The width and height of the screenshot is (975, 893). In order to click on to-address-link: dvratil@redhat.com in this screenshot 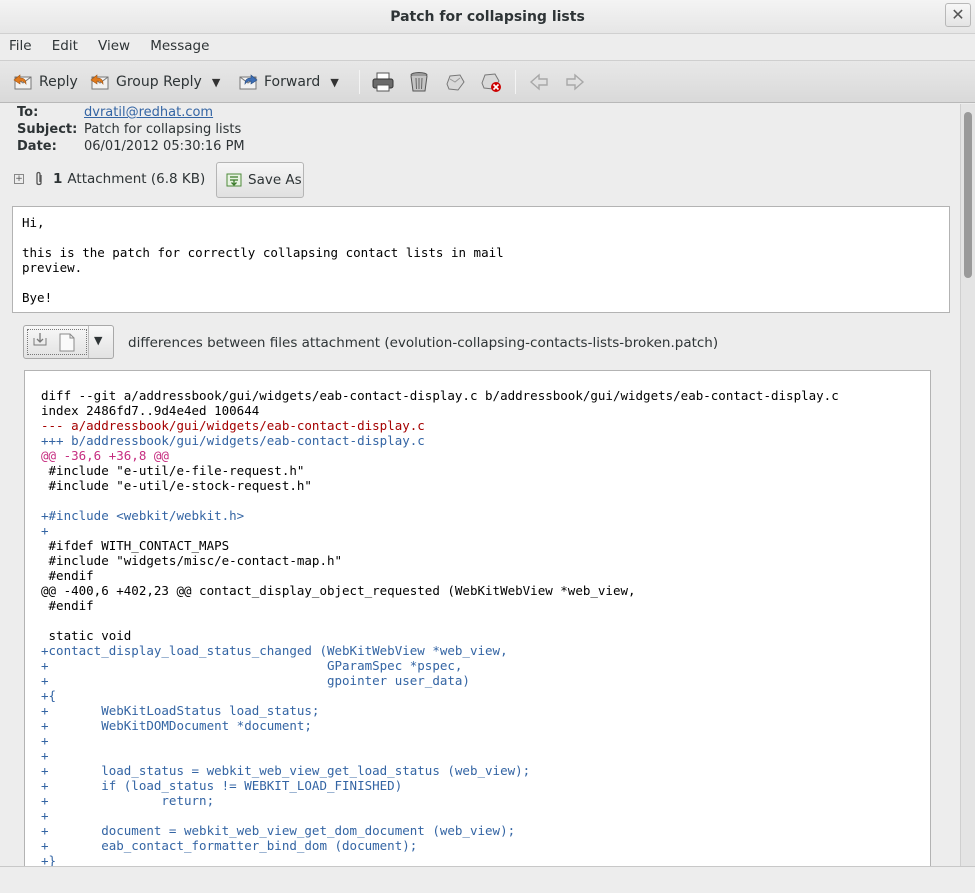, I will do `click(148, 112)`.